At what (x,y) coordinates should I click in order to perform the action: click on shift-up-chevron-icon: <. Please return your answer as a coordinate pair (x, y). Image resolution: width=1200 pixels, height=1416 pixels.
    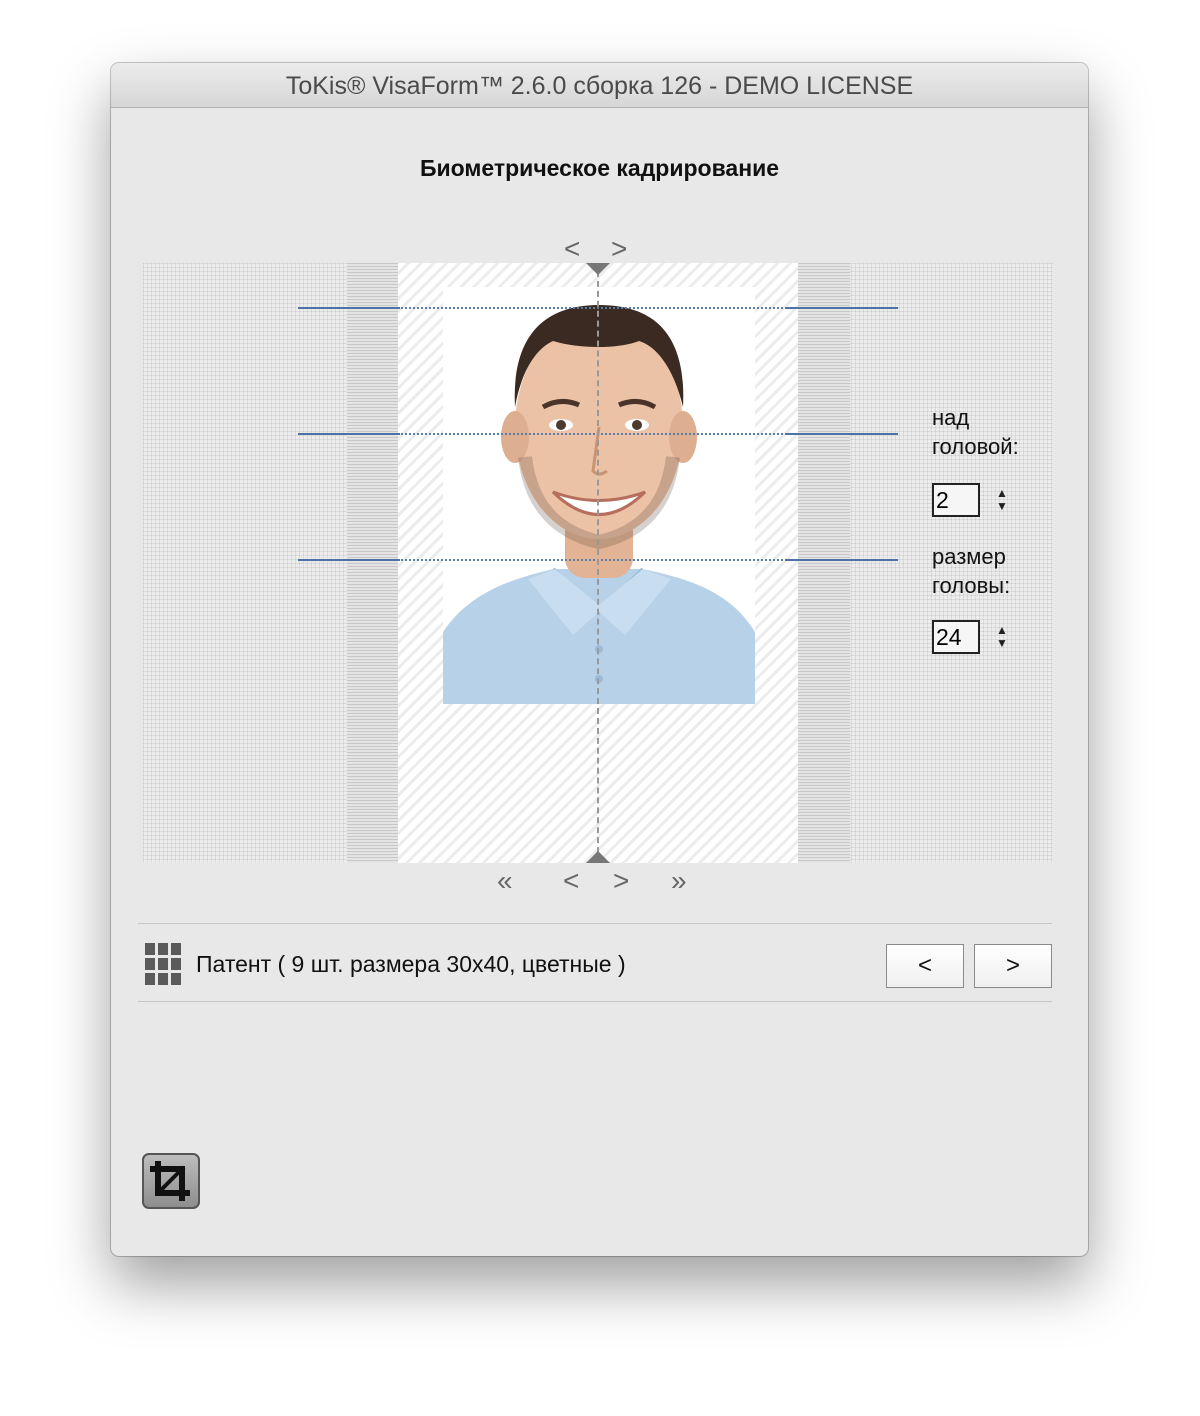
    Looking at the image, I should click on (571, 881).